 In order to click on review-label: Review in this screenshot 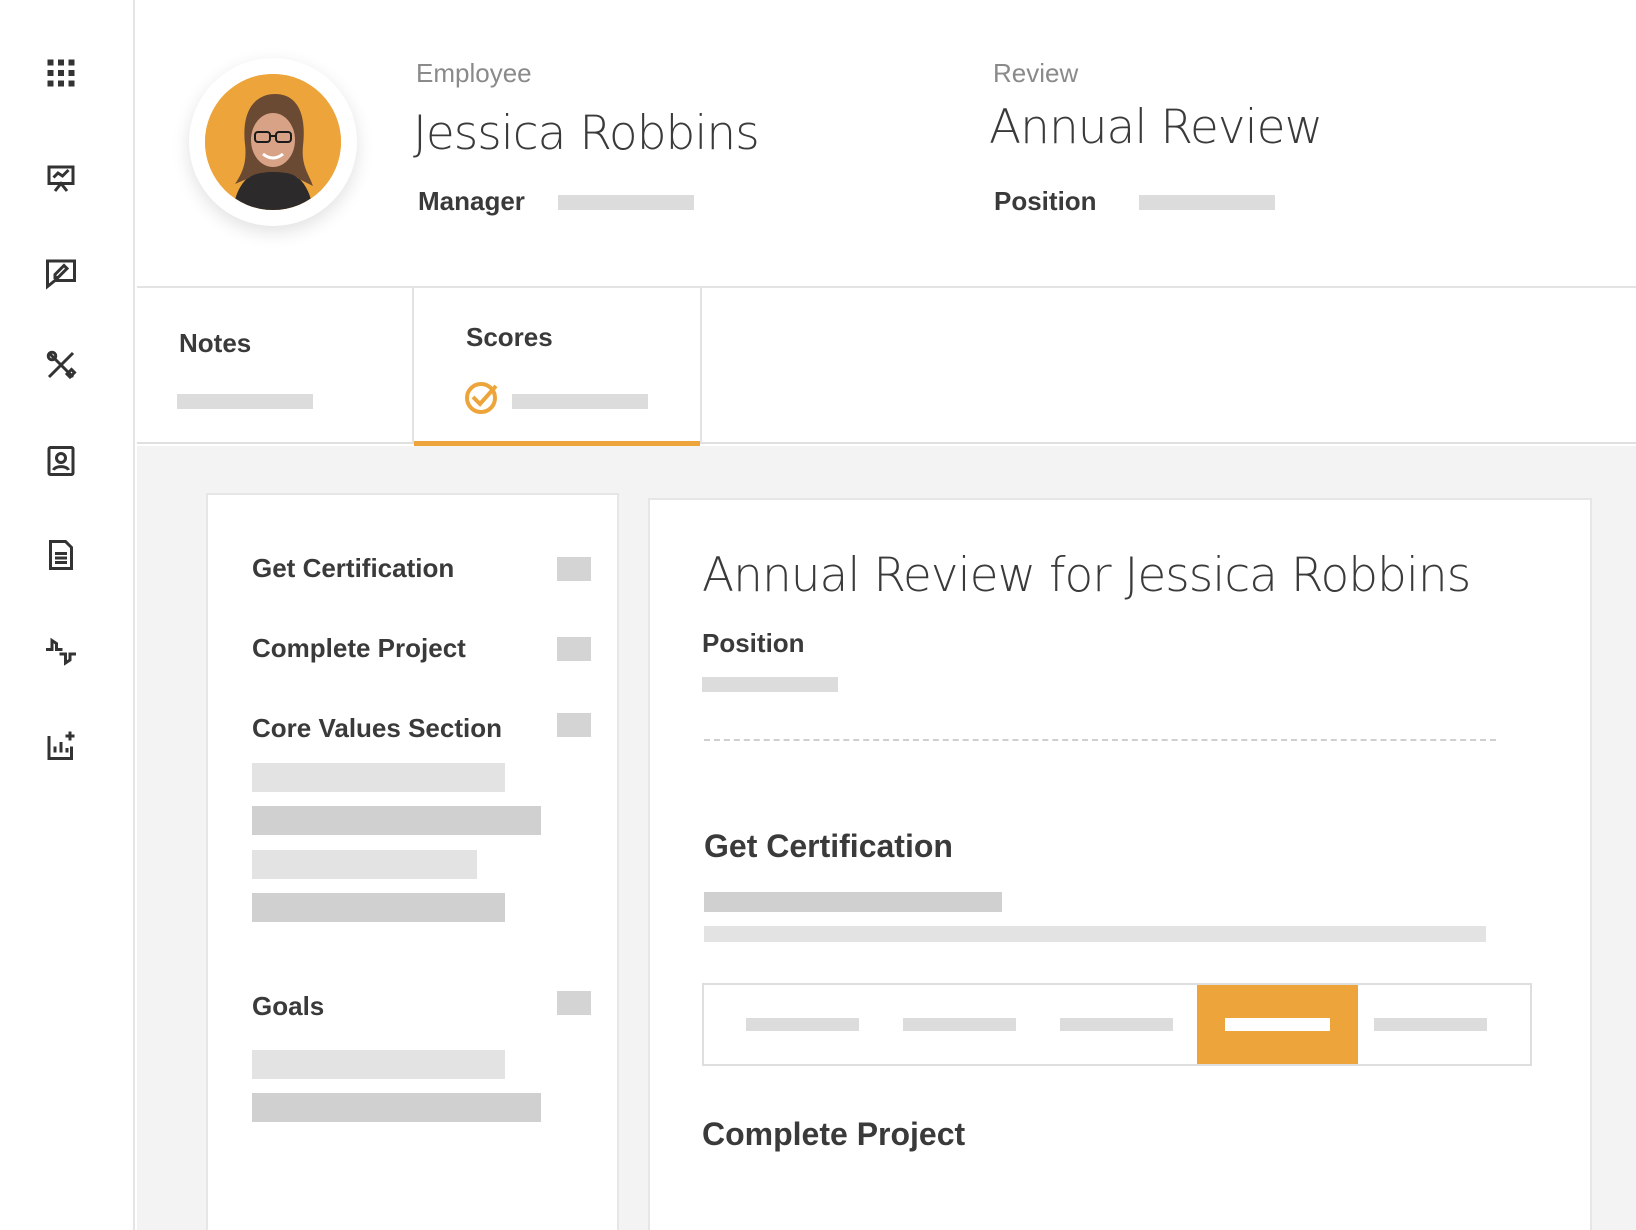, I will do `click(1036, 73)`.